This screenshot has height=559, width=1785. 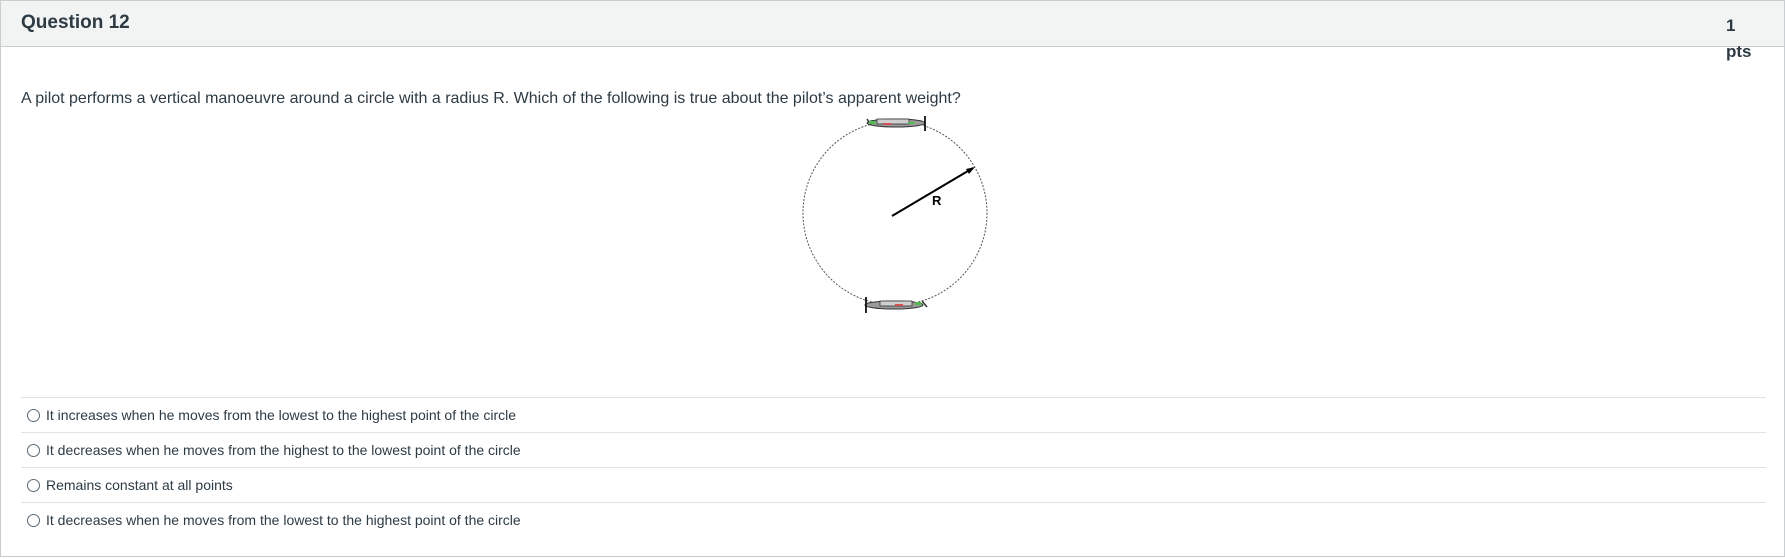 What do you see at coordinates (893, 484) in the screenshot?
I see `answer-option: Remains constant at all points` at bounding box center [893, 484].